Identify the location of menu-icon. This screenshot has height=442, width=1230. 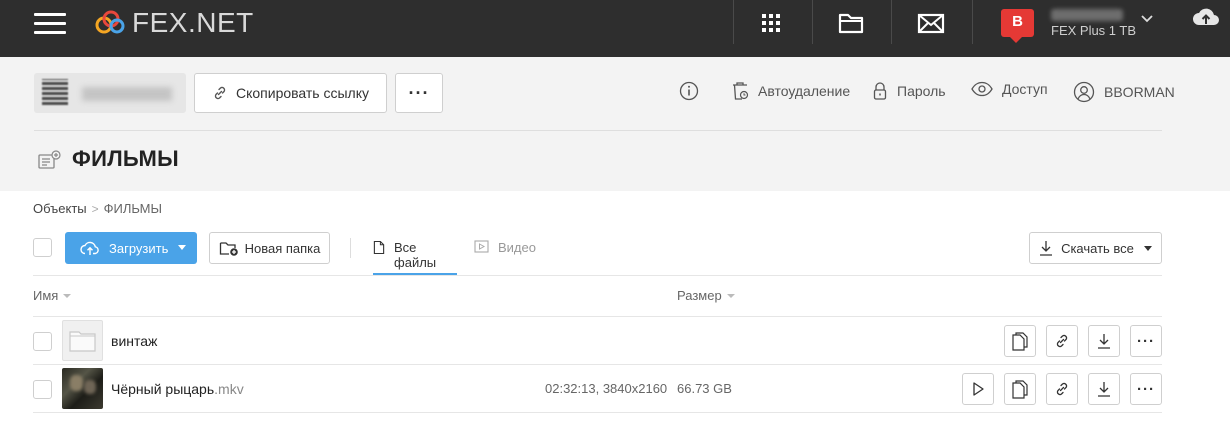
(51, 24).